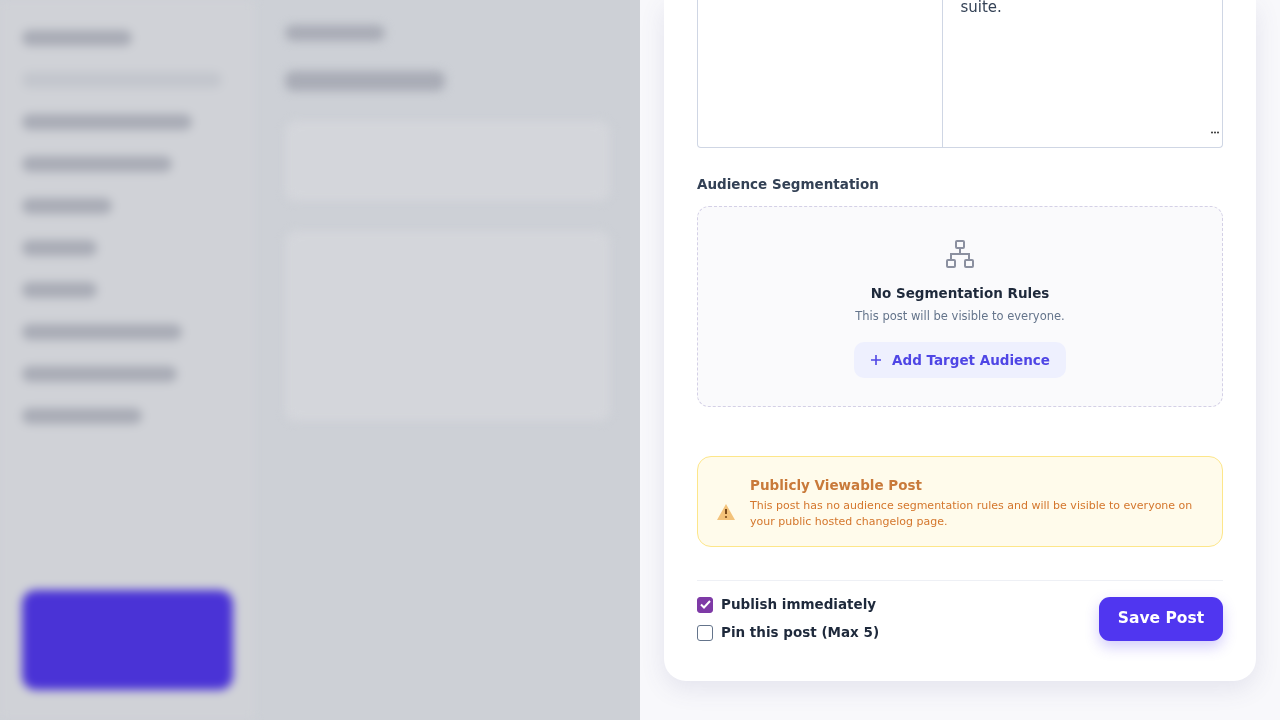 This screenshot has width=1280, height=720. Describe the element at coordinates (799, 605) in the screenshot. I see `checkbox-label: Publish immediately` at that location.